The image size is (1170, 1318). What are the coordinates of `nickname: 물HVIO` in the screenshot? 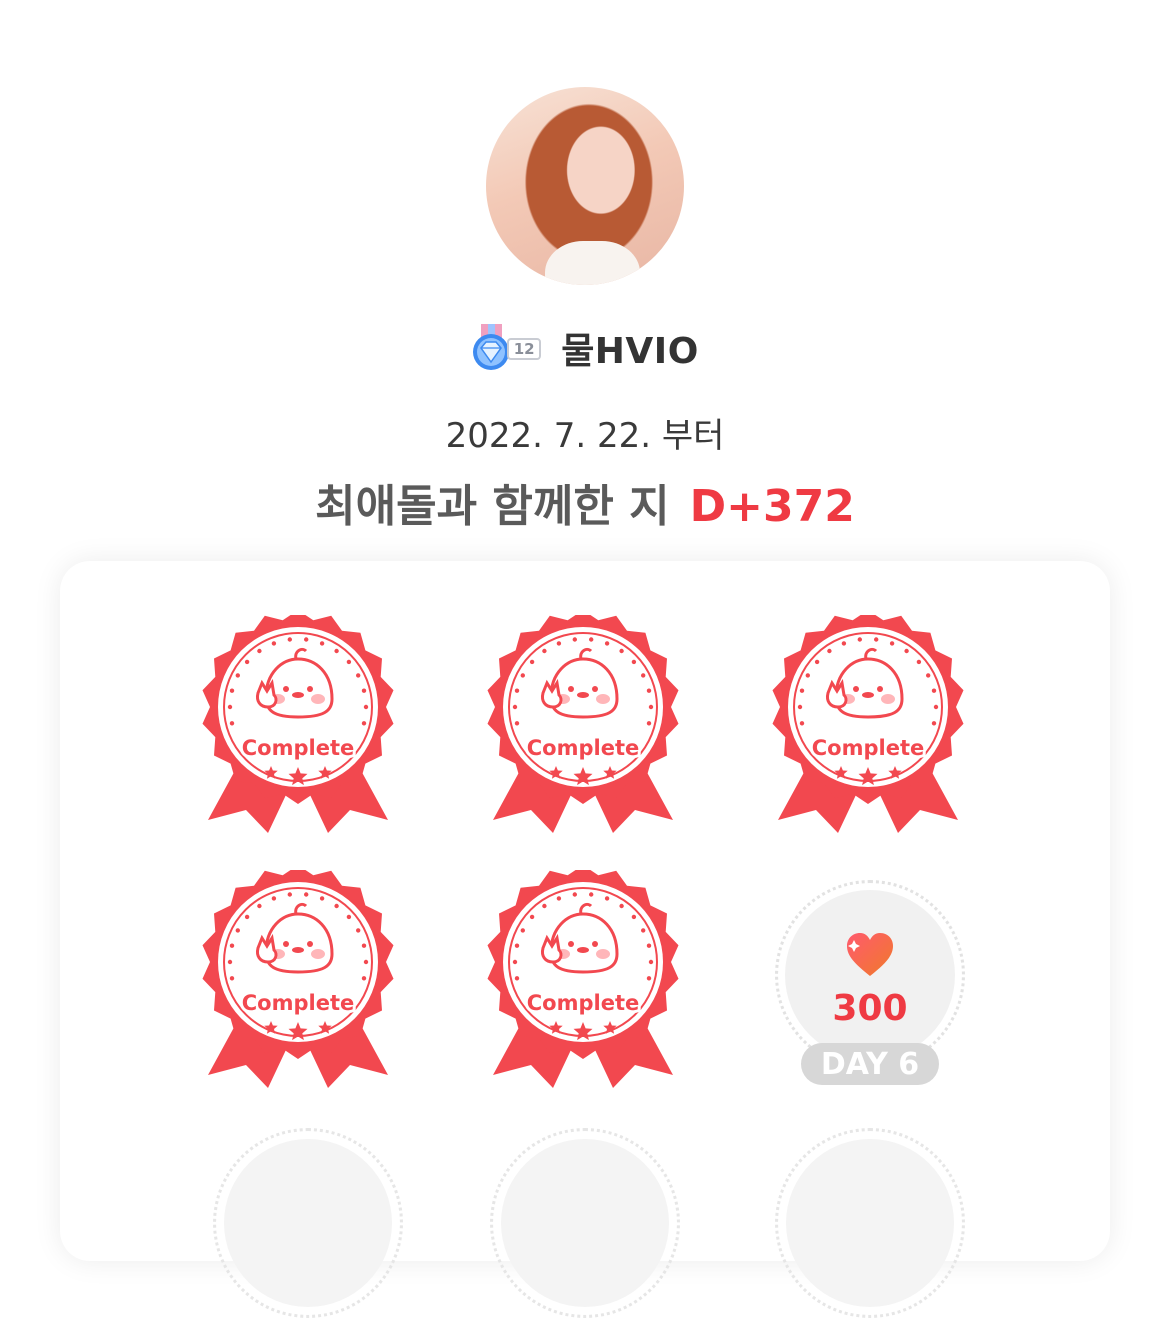 It's located at (630, 351).